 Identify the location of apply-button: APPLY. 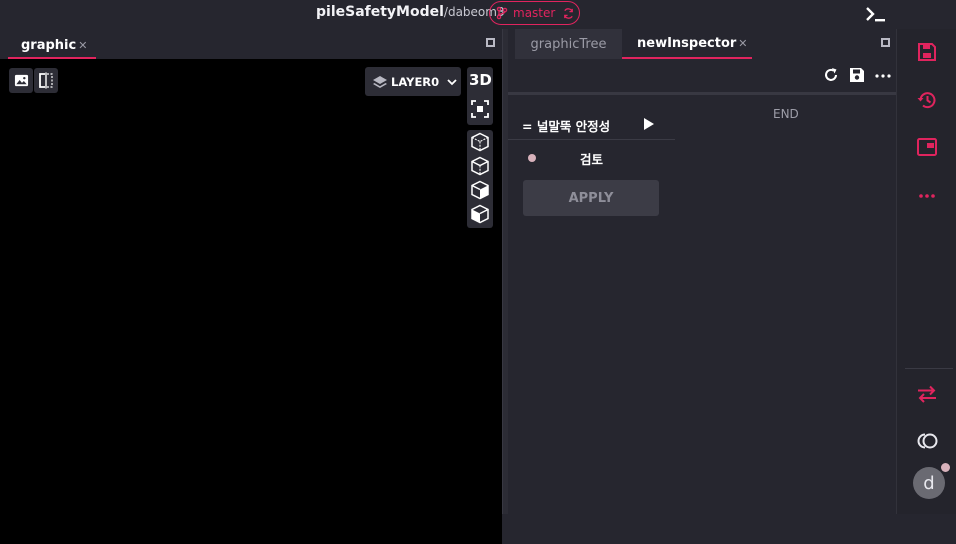
(591, 198).